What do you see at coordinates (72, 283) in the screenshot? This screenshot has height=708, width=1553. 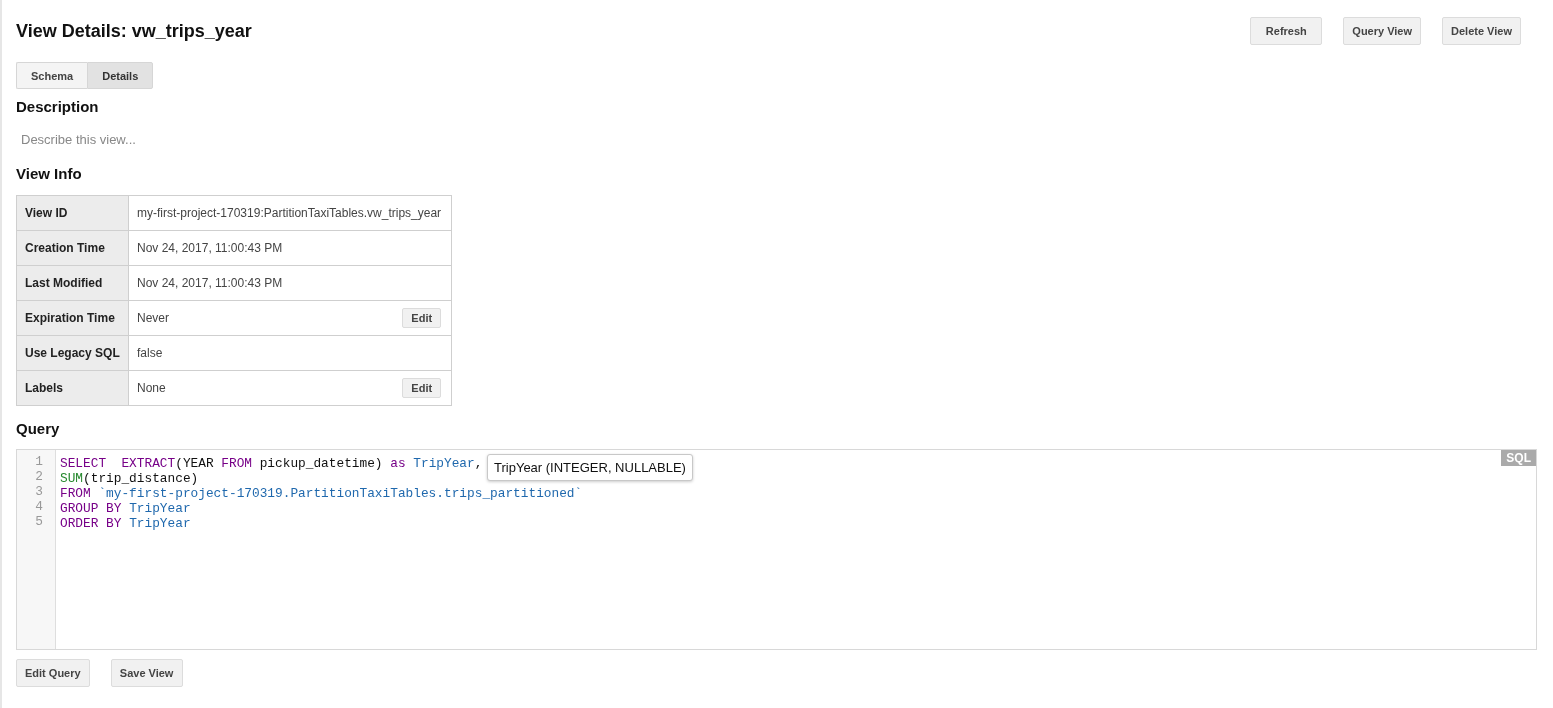 I see `info-label-cell: Last Modified` at bounding box center [72, 283].